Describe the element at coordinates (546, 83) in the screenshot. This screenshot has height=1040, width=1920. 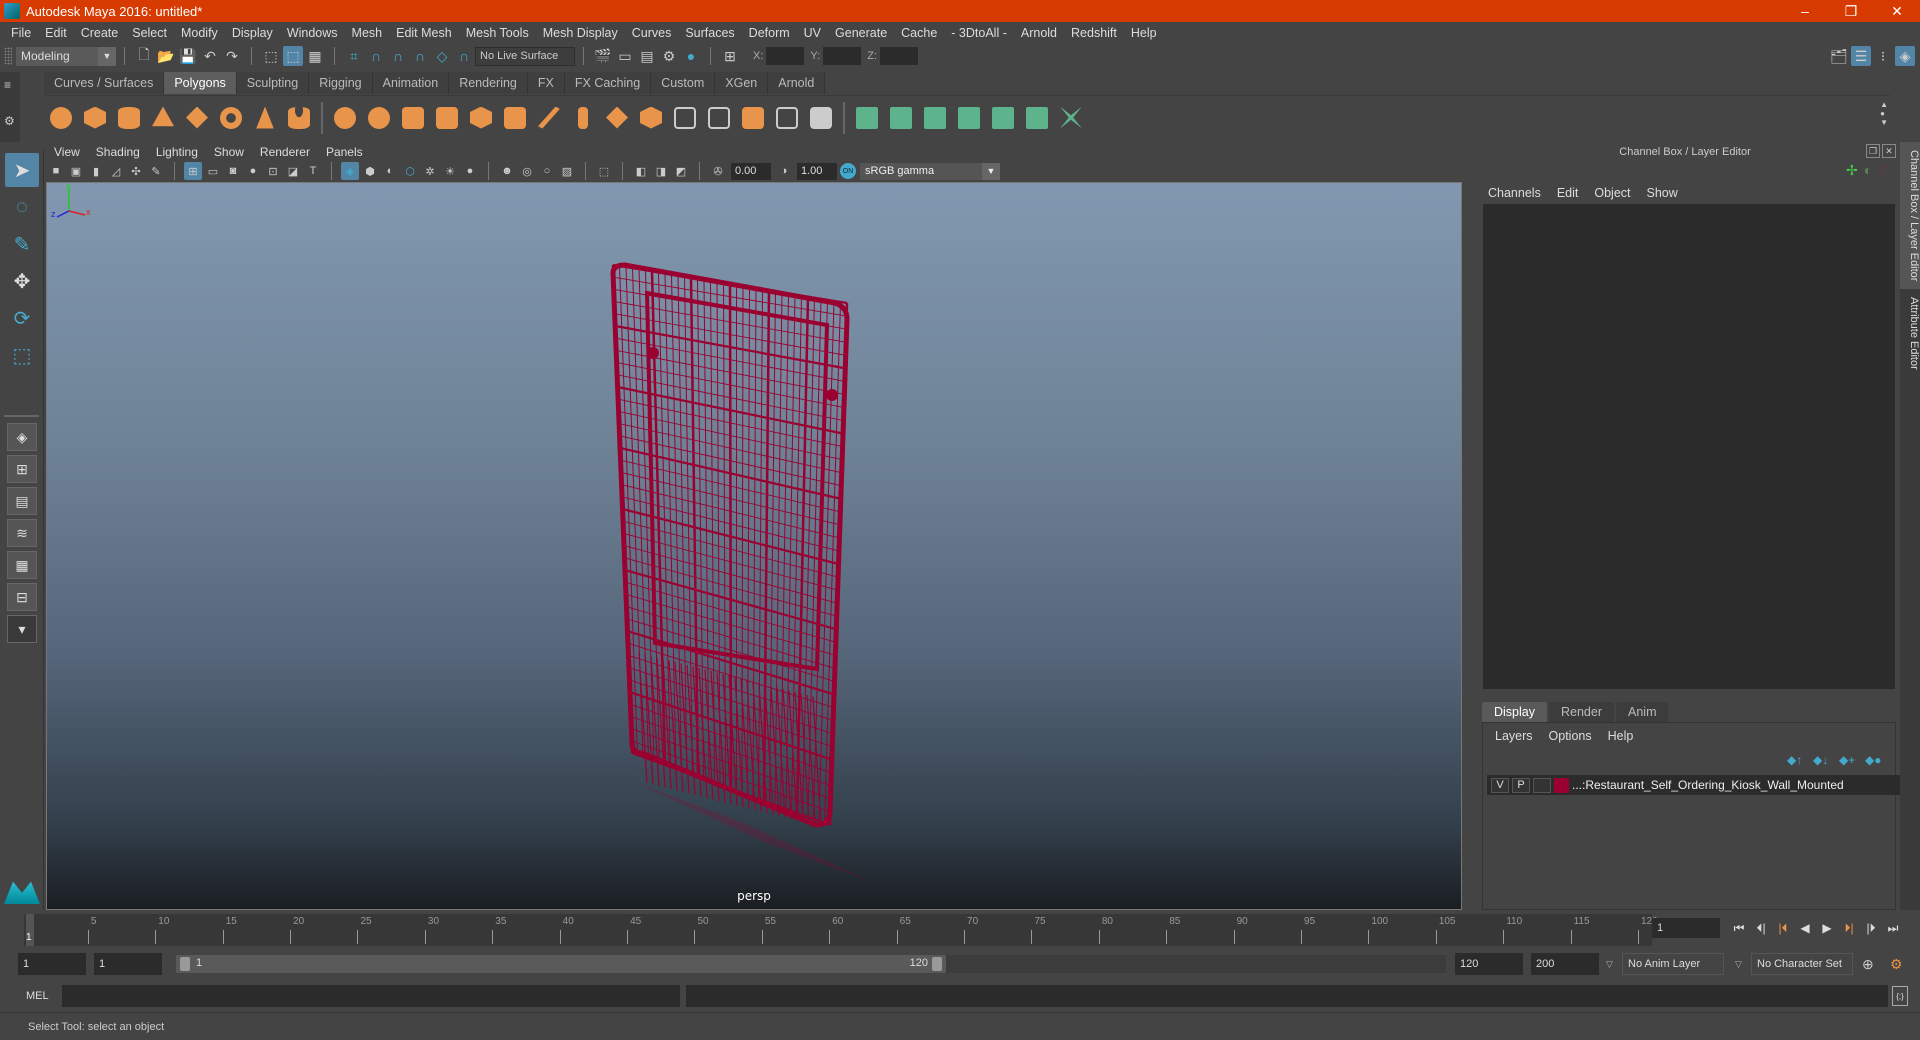
I see `shelf-tab-fx: FX` at that location.